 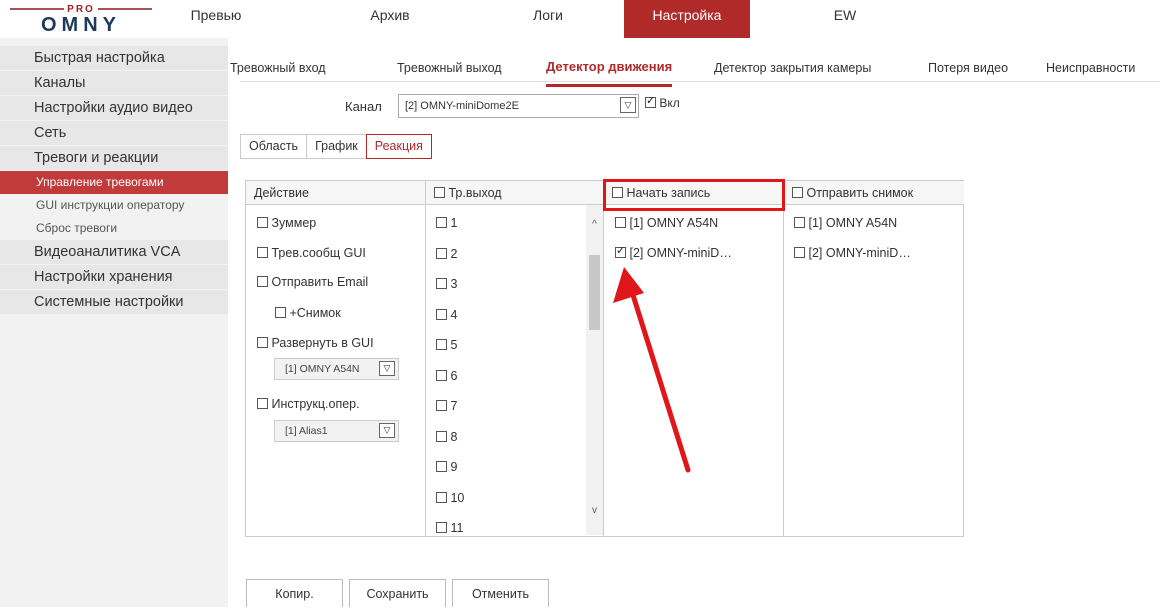 I want to click on scroll-thumb, so click(x=594, y=292).